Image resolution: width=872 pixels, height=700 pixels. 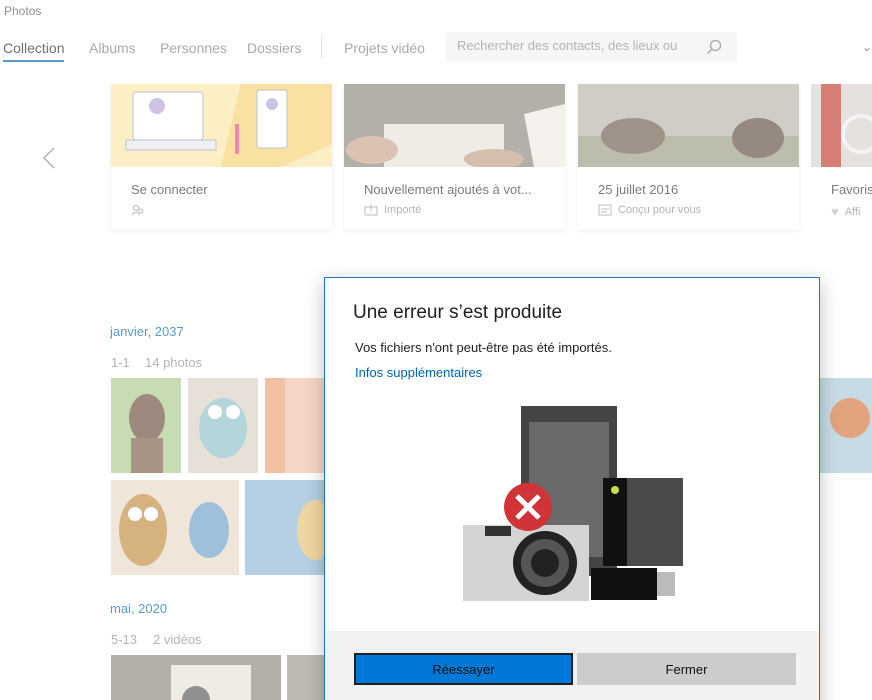 What do you see at coordinates (418, 372) in the screenshot?
I see `more-info-link: Infos supplémentaires` at bounding box center [418, 372].